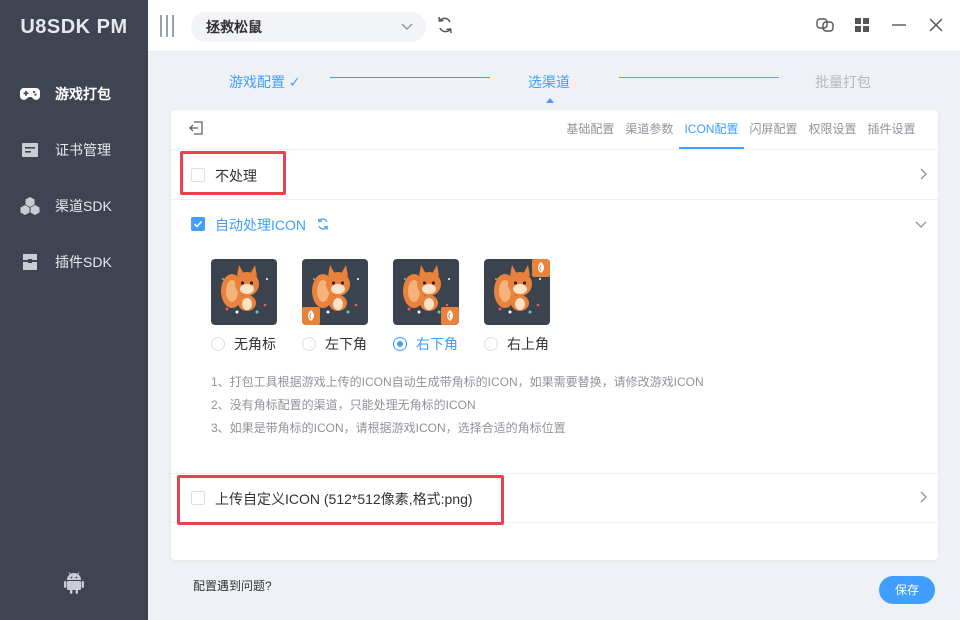  Describe the element at coordinates (232, 585) in the screenshot. I see `help-link: 配置遇到问题?` at that location.